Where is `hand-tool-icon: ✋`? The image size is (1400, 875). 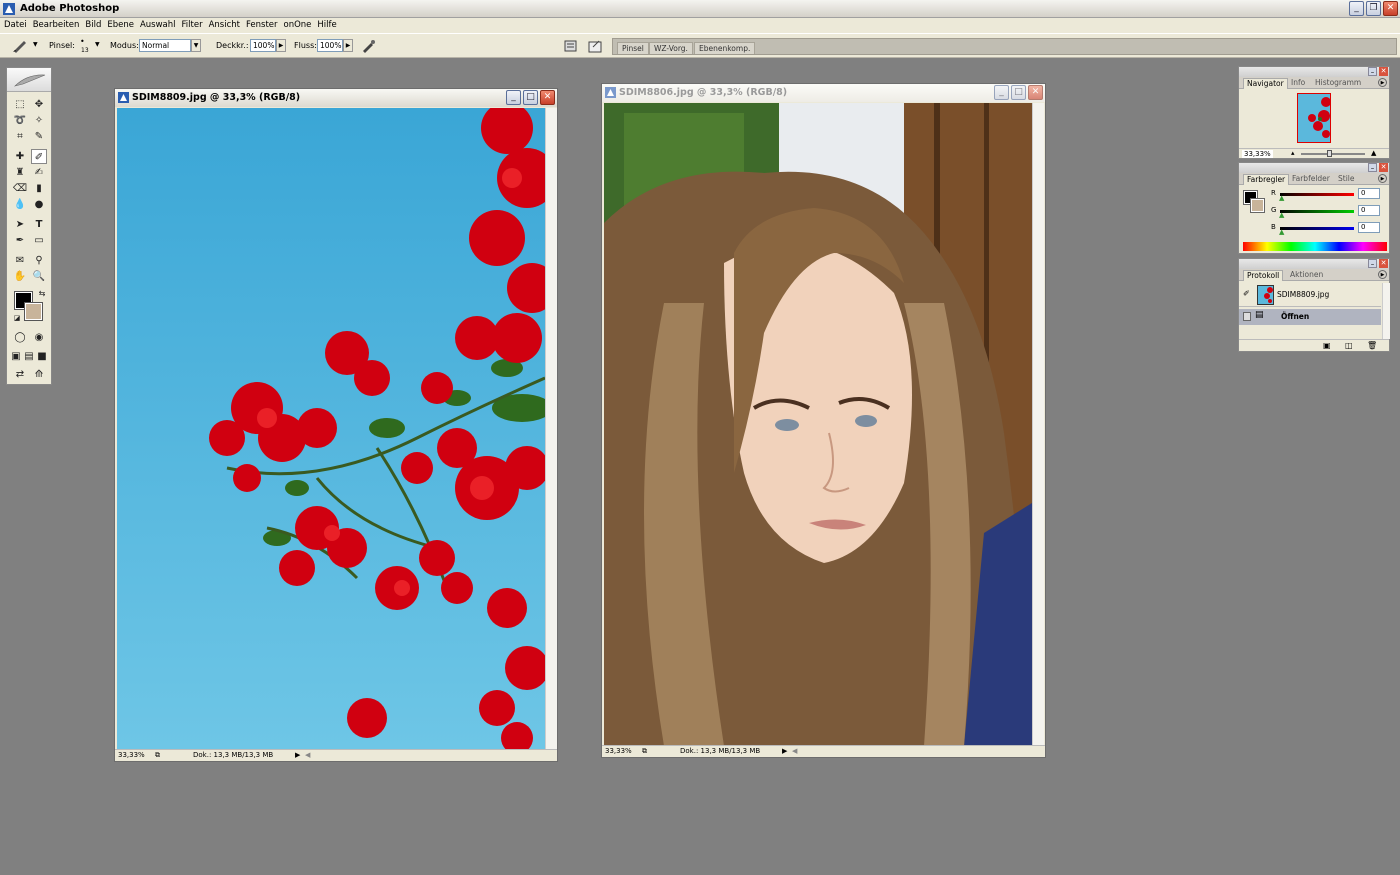
hand-tool-icon: ✋ is located at coordinates (20, 276).